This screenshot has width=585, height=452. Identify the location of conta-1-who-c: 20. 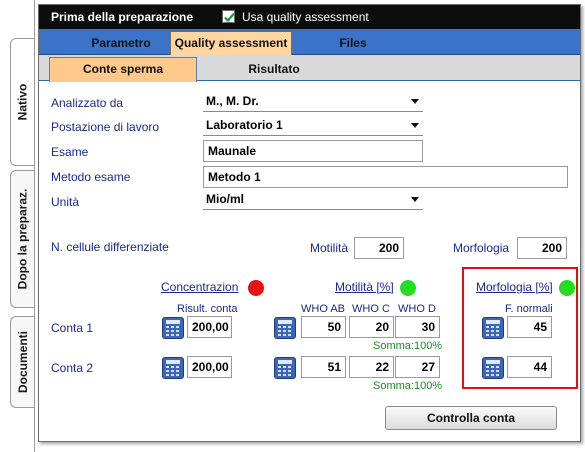
(371, 327).